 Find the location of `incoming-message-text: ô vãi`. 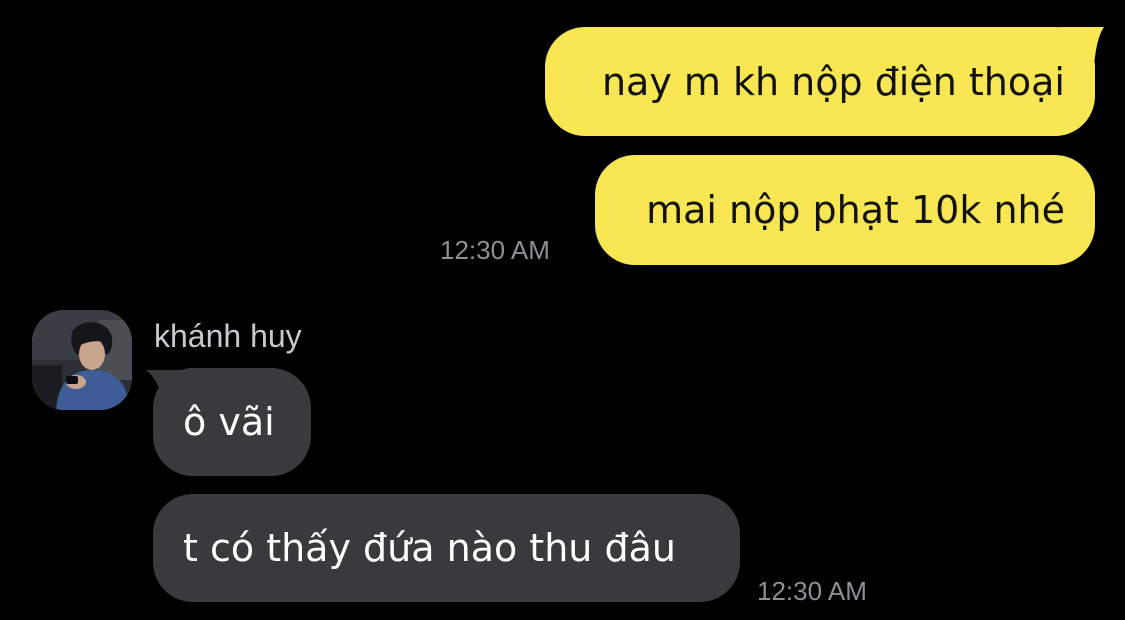

incoming-message-text: ô vãi is located at coordinates (229, 422).